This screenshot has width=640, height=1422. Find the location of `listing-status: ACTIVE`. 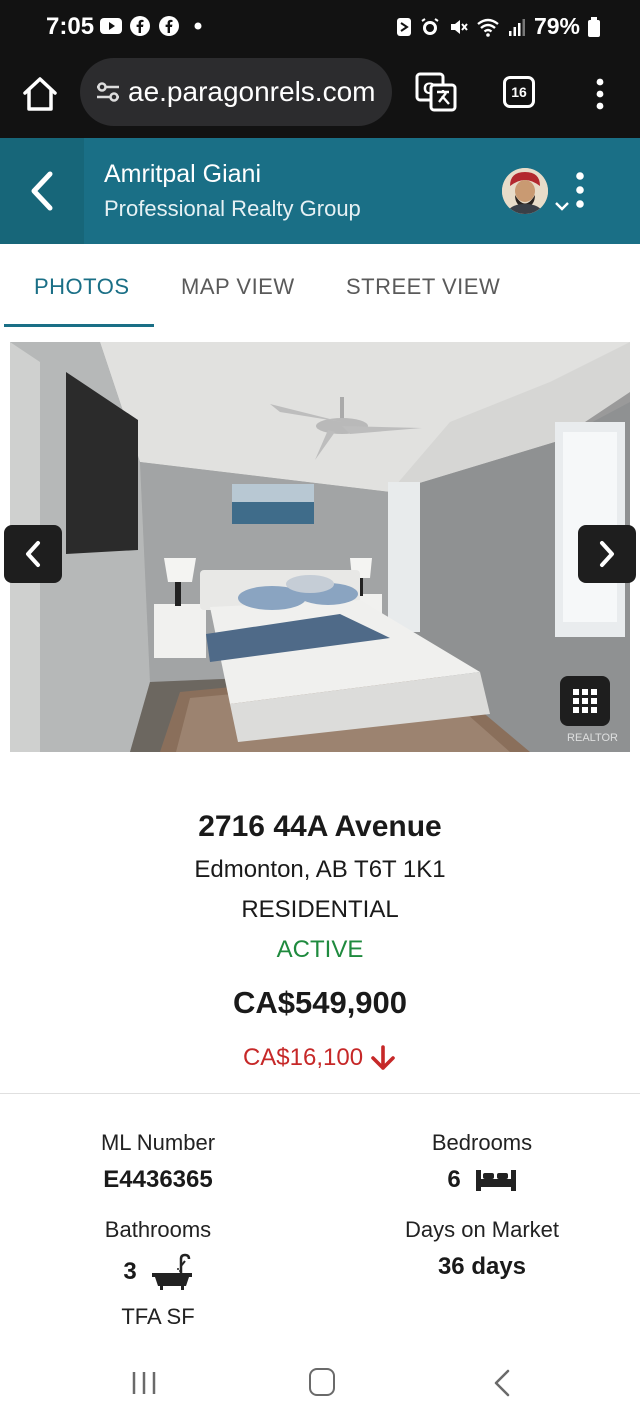

listing-status: ACTIVE is located at coordinates (320, 949).